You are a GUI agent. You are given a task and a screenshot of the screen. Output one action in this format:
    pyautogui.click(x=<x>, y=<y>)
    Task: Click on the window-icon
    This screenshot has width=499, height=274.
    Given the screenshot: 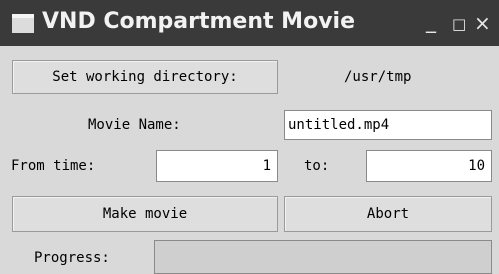 What is the action you would take?
    pyautogui.click(x=23, y=23)
    